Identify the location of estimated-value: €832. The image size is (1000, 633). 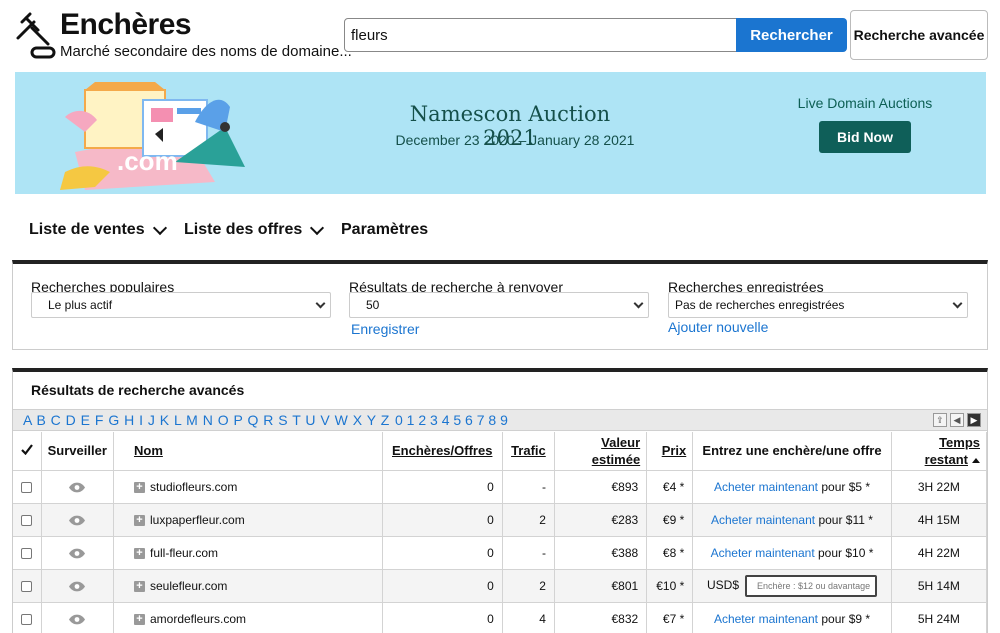
(601, 617).